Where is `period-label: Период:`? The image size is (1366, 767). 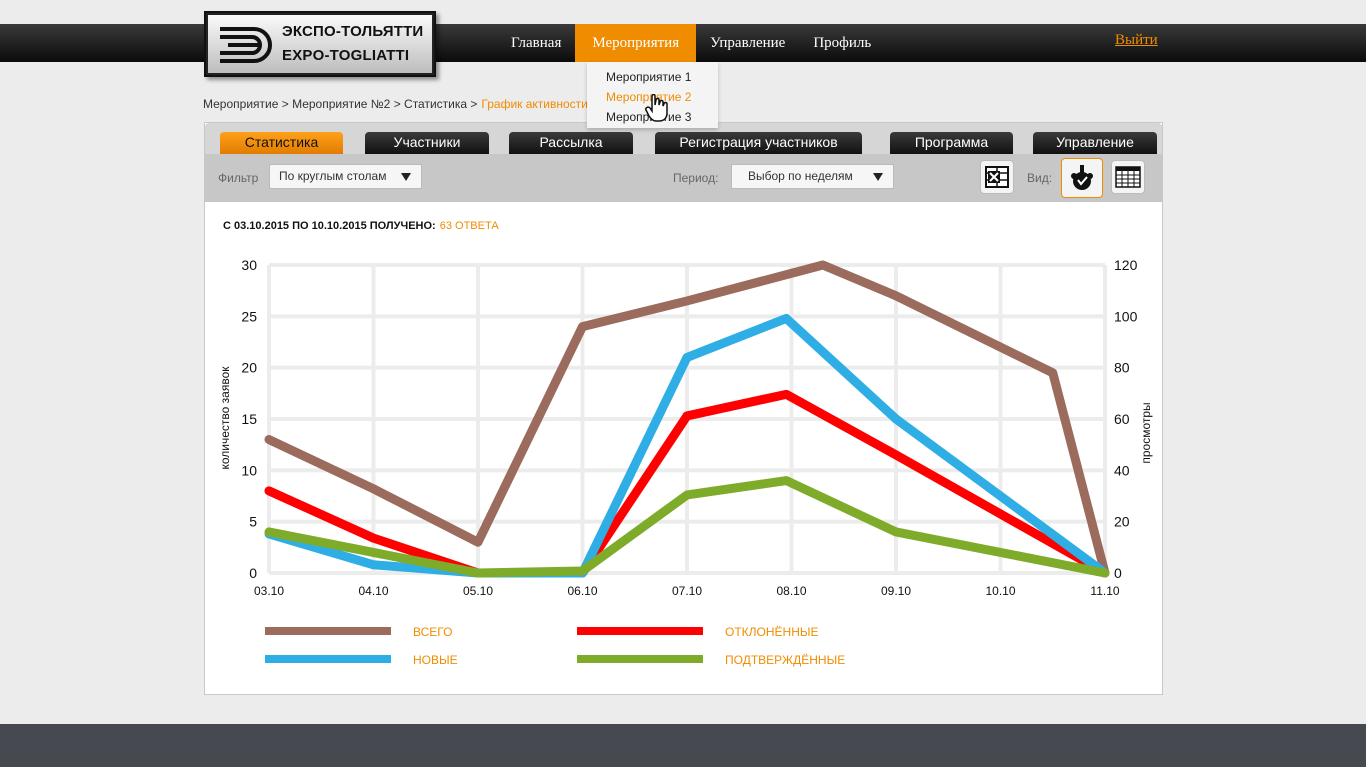 period-label: Период: is located at coordinates (696, 178).